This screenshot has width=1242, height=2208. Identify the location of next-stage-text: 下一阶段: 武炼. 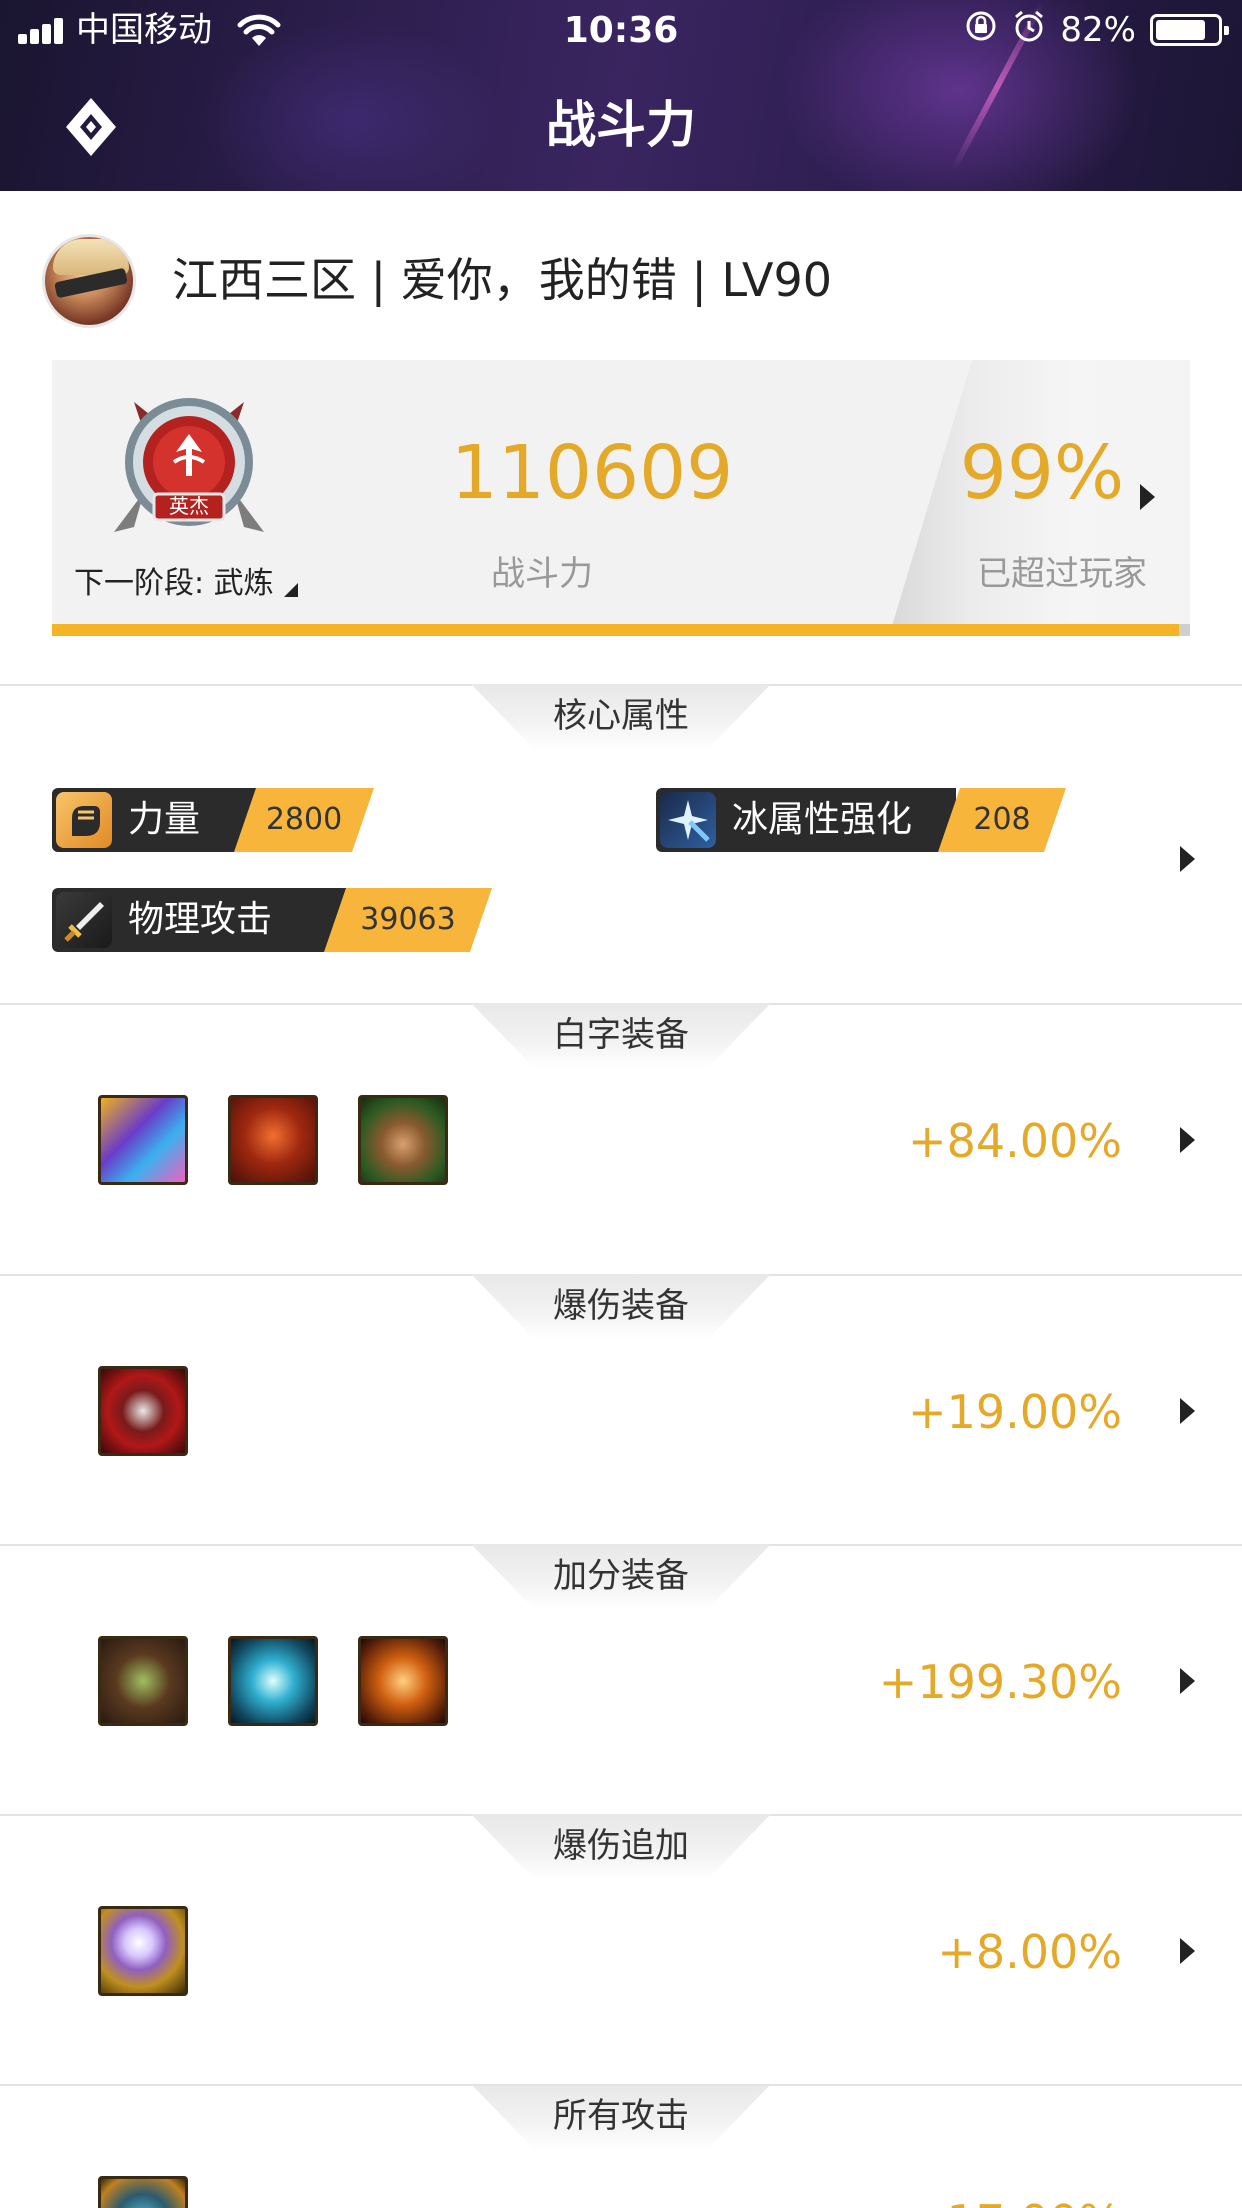
(174, 583).